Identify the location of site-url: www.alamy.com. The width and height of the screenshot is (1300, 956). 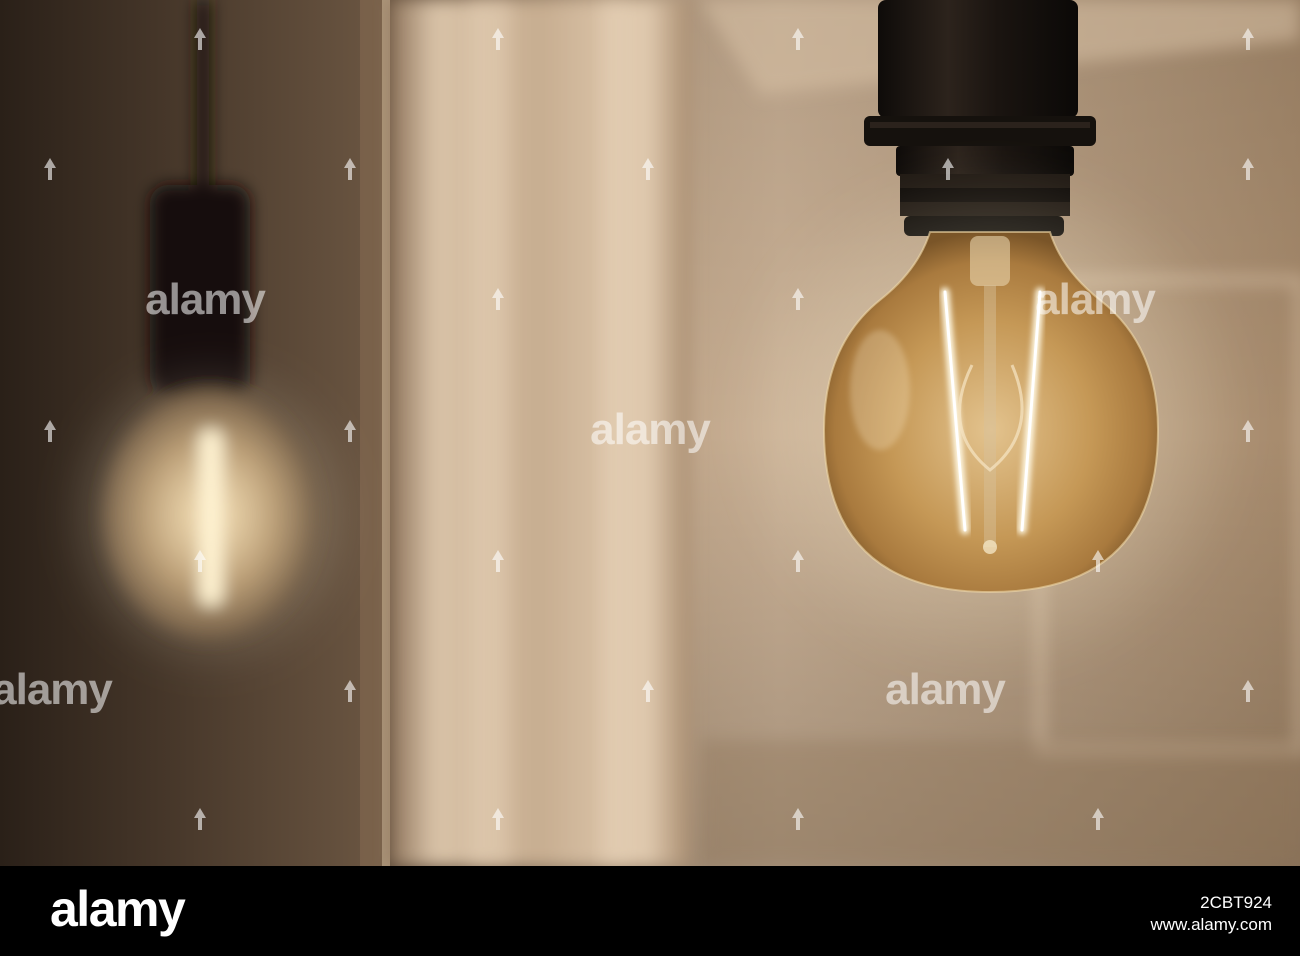
(1211, 924).